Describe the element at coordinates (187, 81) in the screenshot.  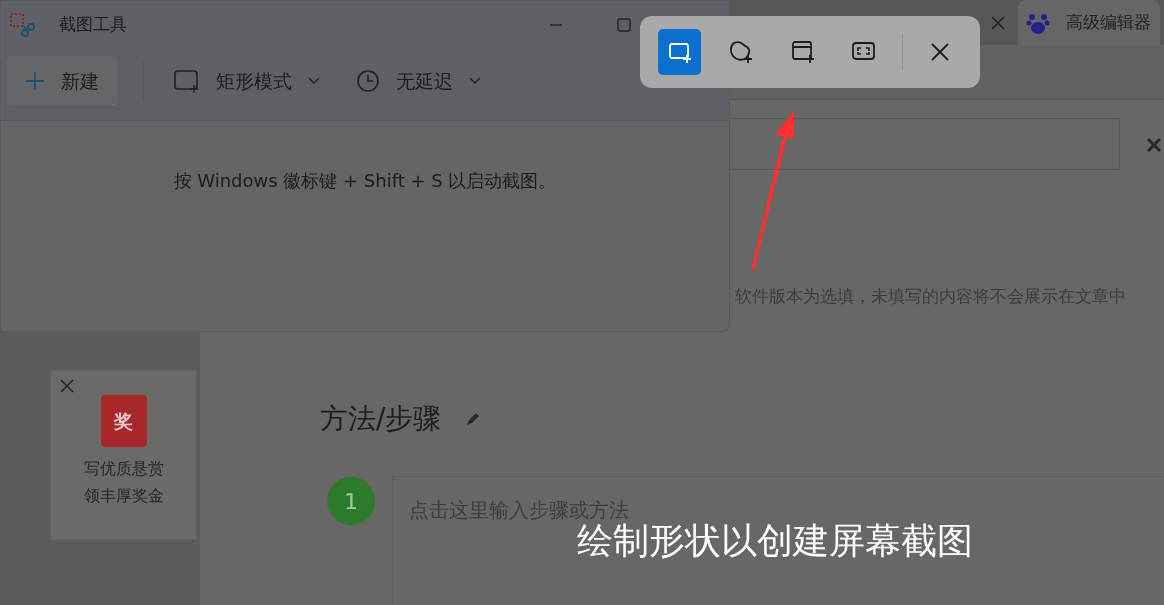
I see `rectangle-snip-icon` at that location.